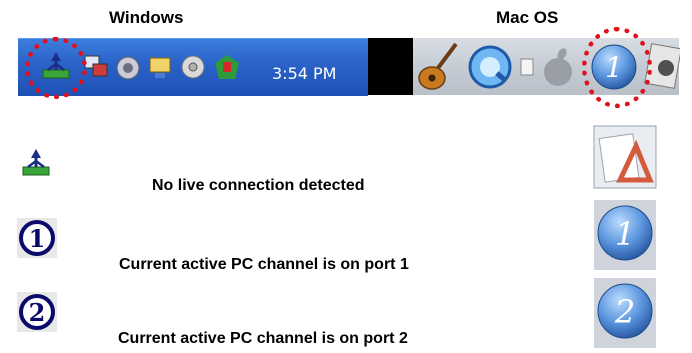 Image resolution: width=692 pixels, height=353 pixels. I want to click on mac-port-1-number: 1, so click(625, 234).